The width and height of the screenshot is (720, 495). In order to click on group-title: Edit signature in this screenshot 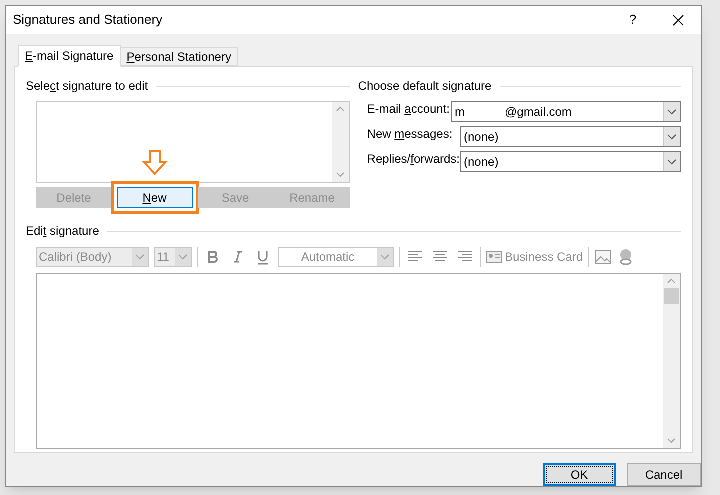, I will do `click(63, 231)`.